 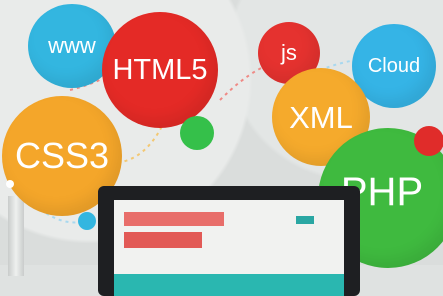 I want to click on html5-bubble: HTML5, so click(x=160, y=70).